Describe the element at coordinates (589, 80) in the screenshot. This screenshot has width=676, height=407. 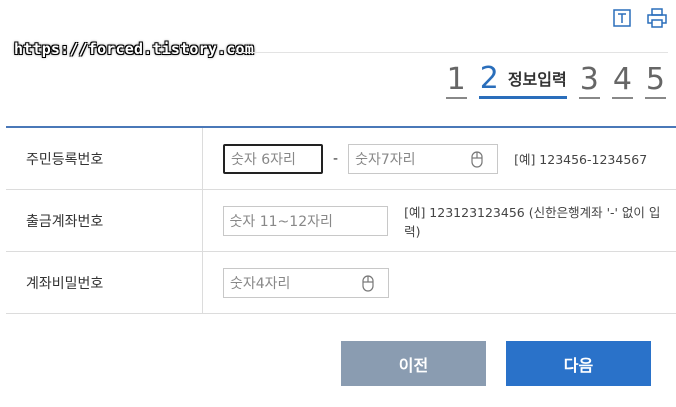
I see `step-3: 3` at that location.